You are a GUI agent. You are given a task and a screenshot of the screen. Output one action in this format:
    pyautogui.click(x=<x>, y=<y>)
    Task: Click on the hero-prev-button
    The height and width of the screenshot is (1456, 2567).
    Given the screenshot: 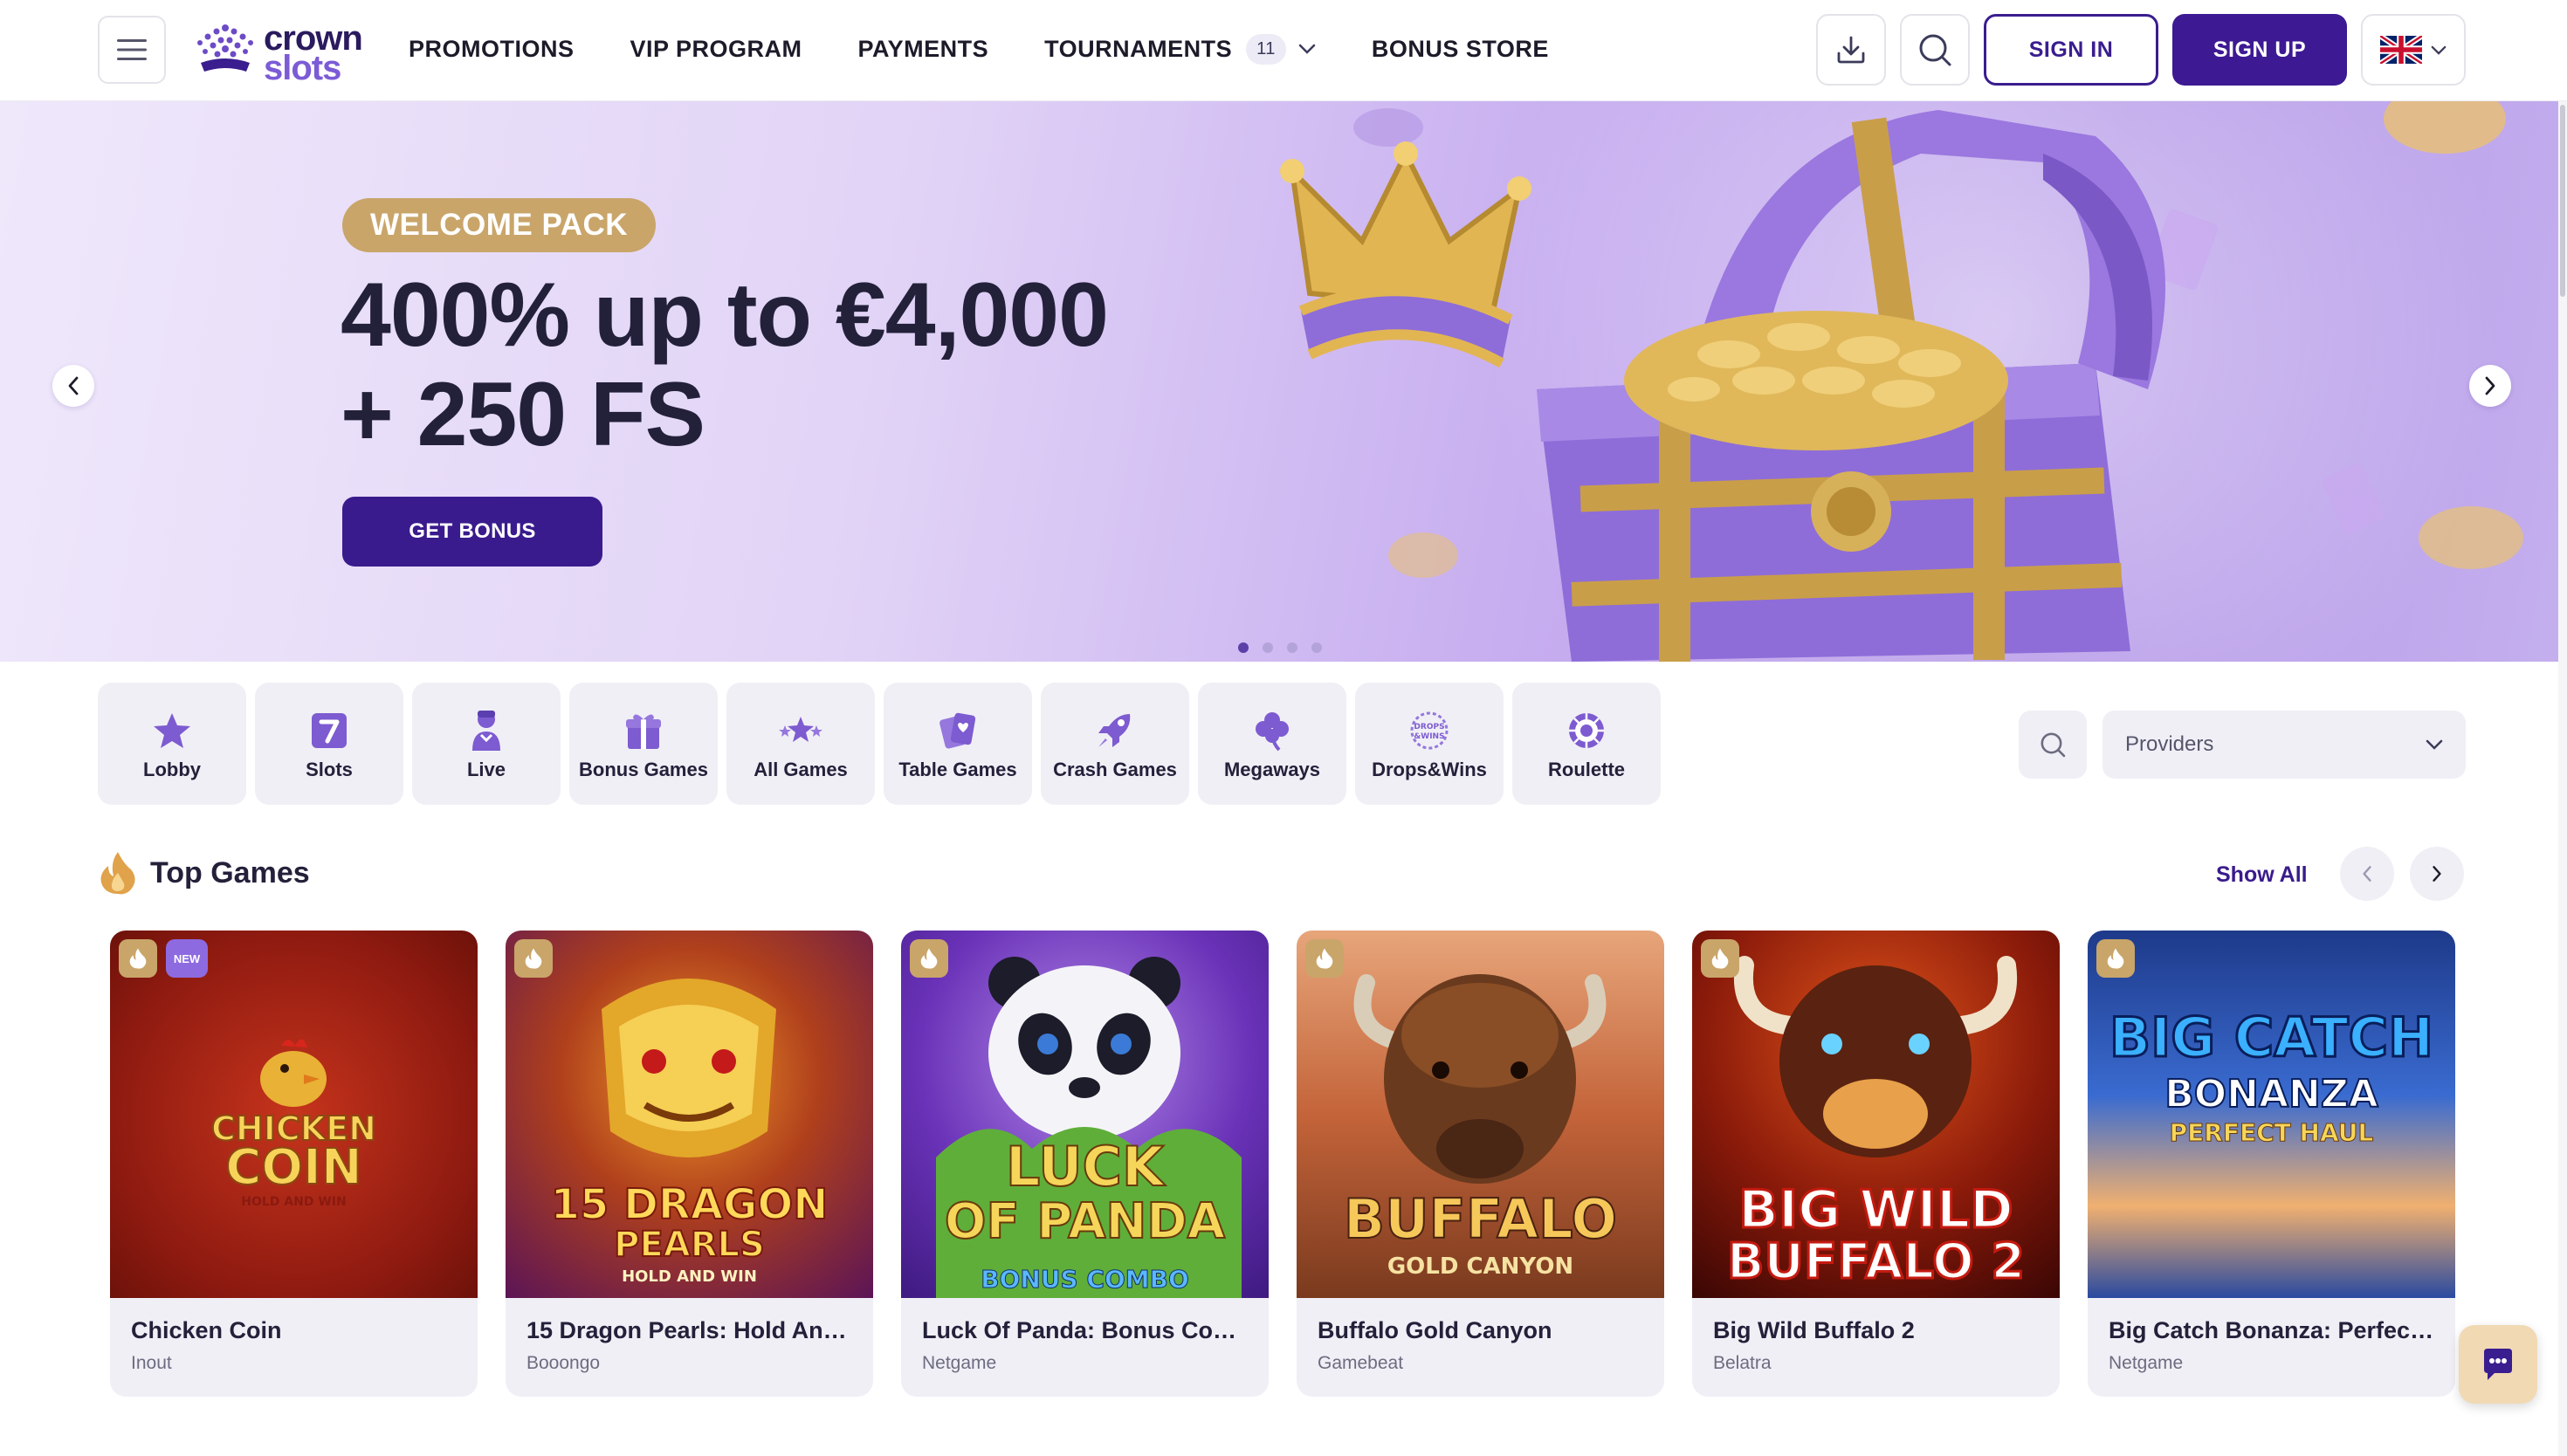 What is the action you would take?
    pyautogui.click(x=73, y=386)
    